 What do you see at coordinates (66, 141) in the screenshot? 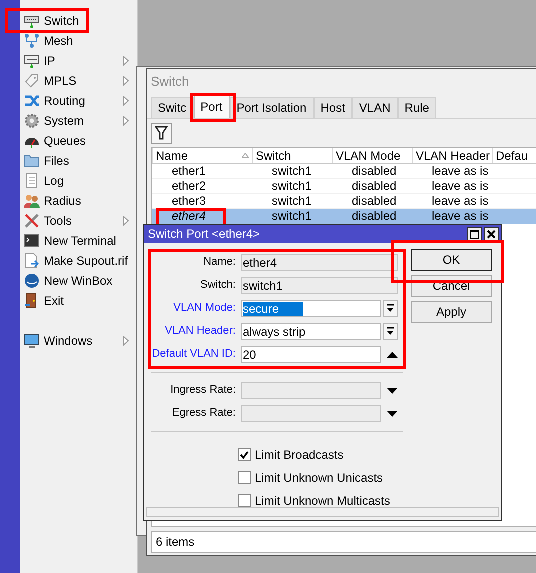
I see `menu-label: Queues` at bounding box center [66, 141].